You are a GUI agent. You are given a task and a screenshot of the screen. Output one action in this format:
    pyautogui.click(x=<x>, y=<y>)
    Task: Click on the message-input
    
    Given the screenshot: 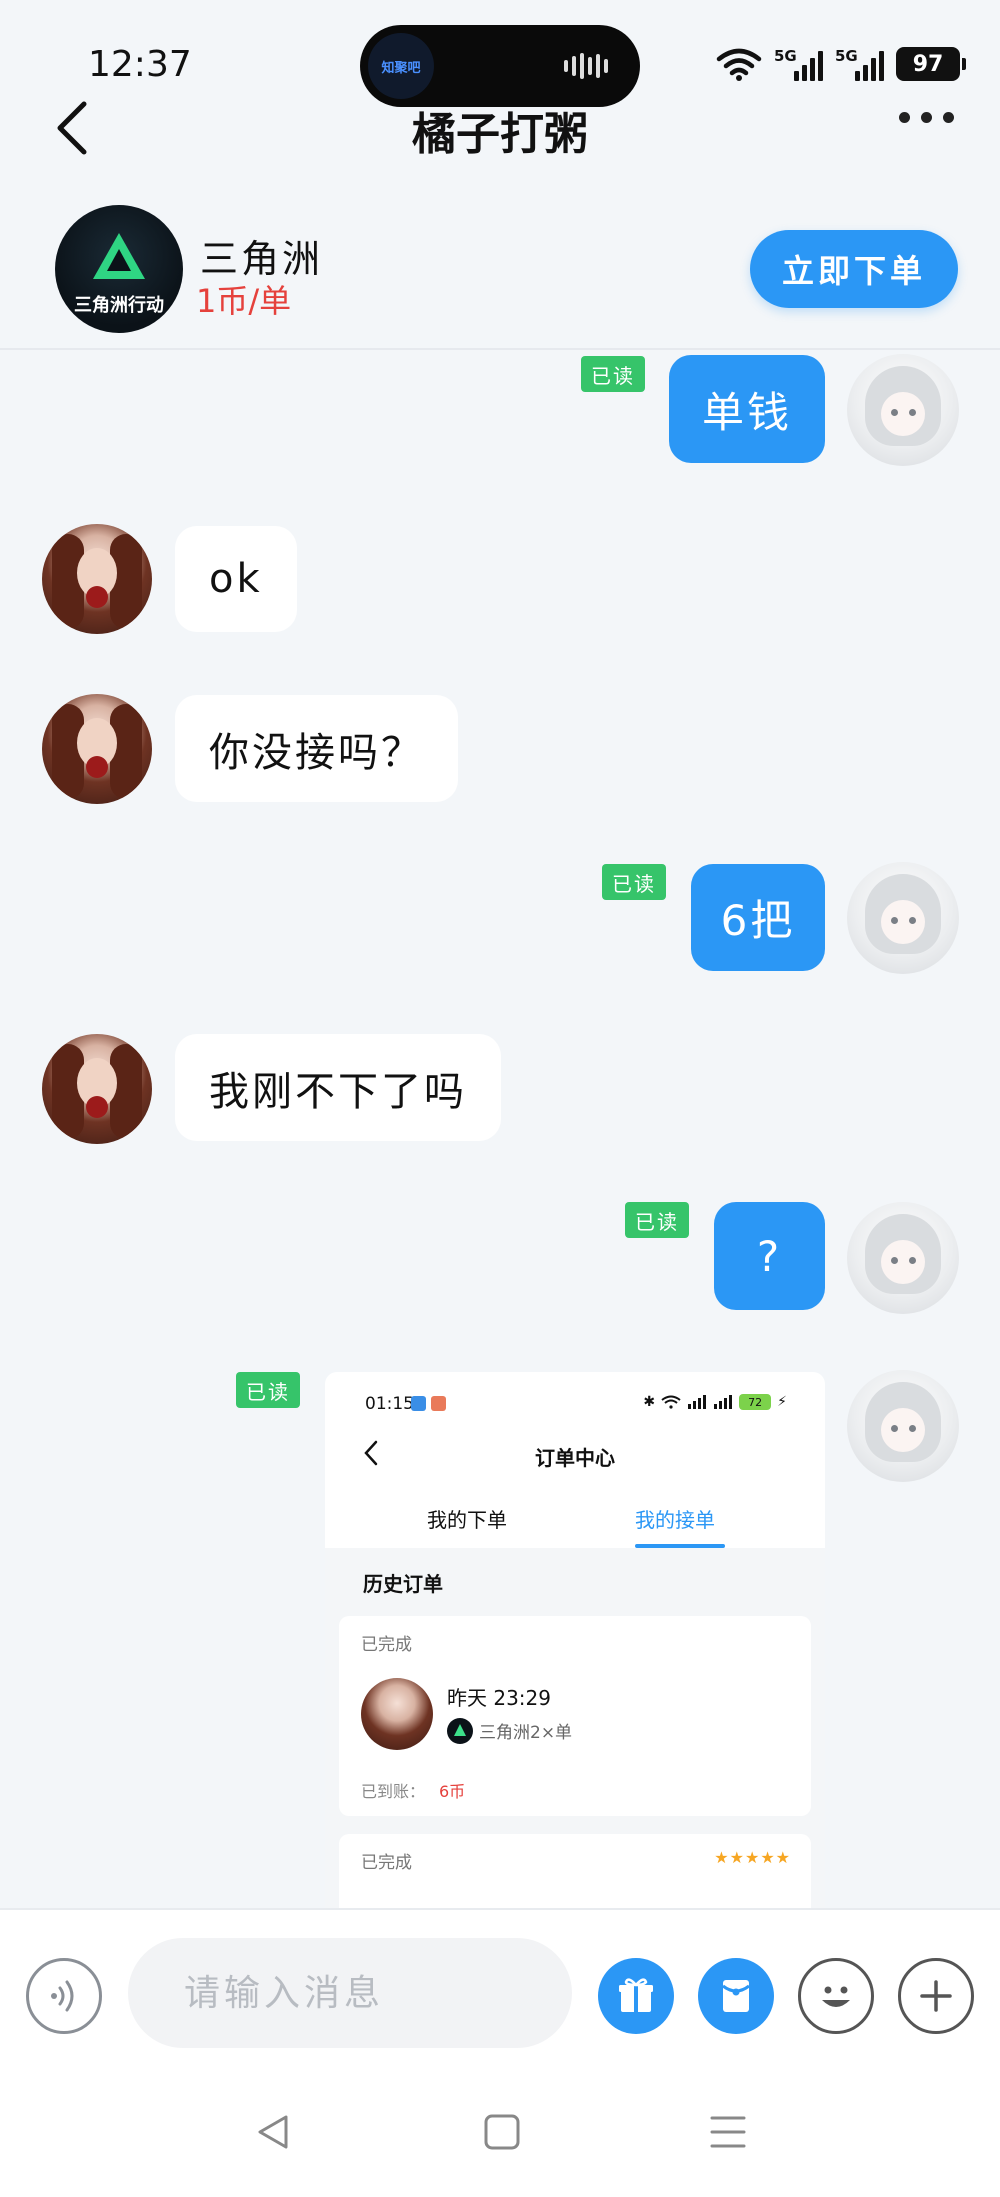 What is the action you would take?
    pyautogui.click(x=350, y=1993)
    